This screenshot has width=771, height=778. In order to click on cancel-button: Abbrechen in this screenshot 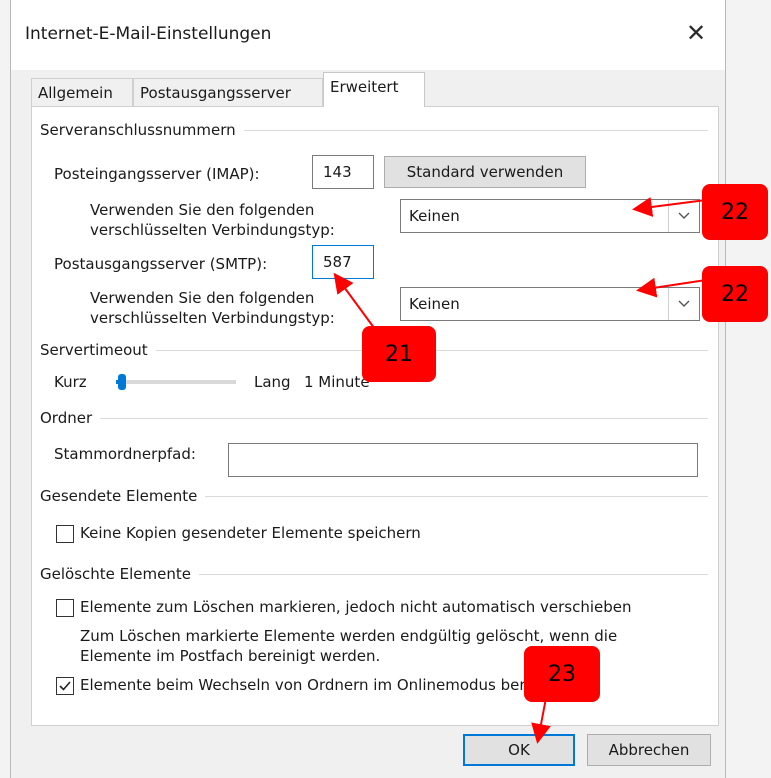, I will do `click(649, 750)`.